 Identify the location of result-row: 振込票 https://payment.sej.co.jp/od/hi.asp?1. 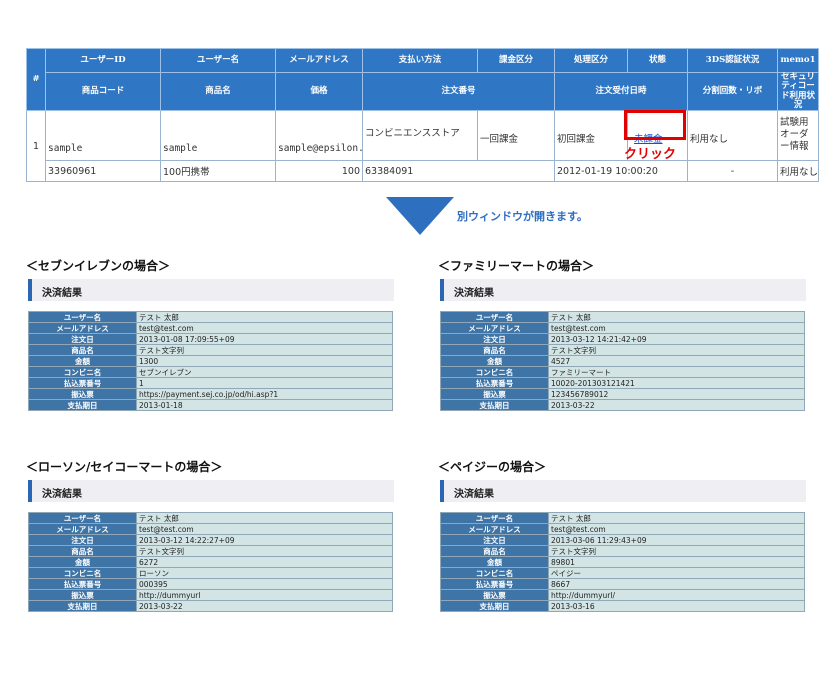
(210, 394).